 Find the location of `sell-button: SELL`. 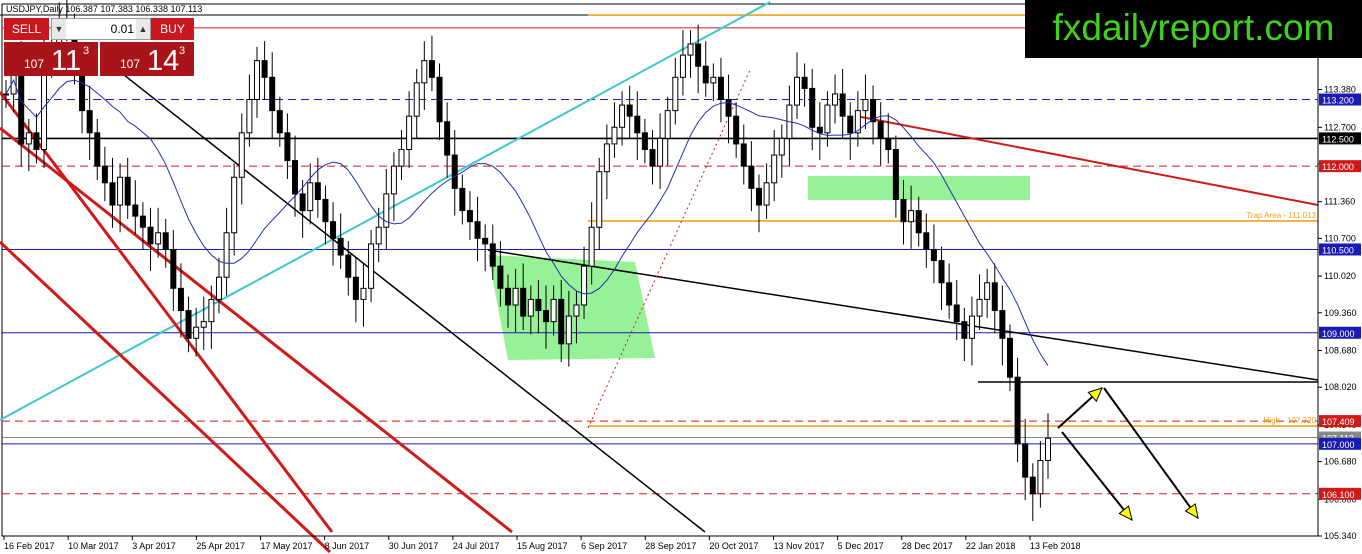

sell-button: SELL is located at coordinates (26, 29).